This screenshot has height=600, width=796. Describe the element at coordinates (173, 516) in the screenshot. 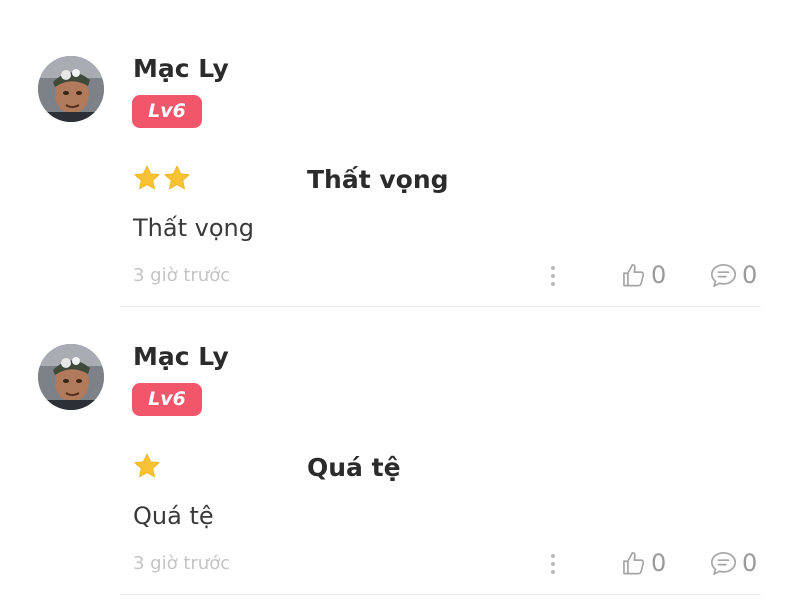

I see `review-body: Quá tệ` at that location.